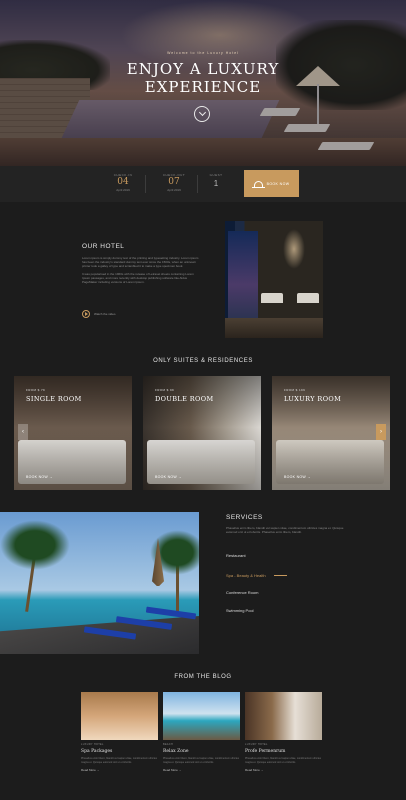  Describe the element at coordinates (244, 517) in the screenshot. I see `services-section-title: SERVICES` at that location.